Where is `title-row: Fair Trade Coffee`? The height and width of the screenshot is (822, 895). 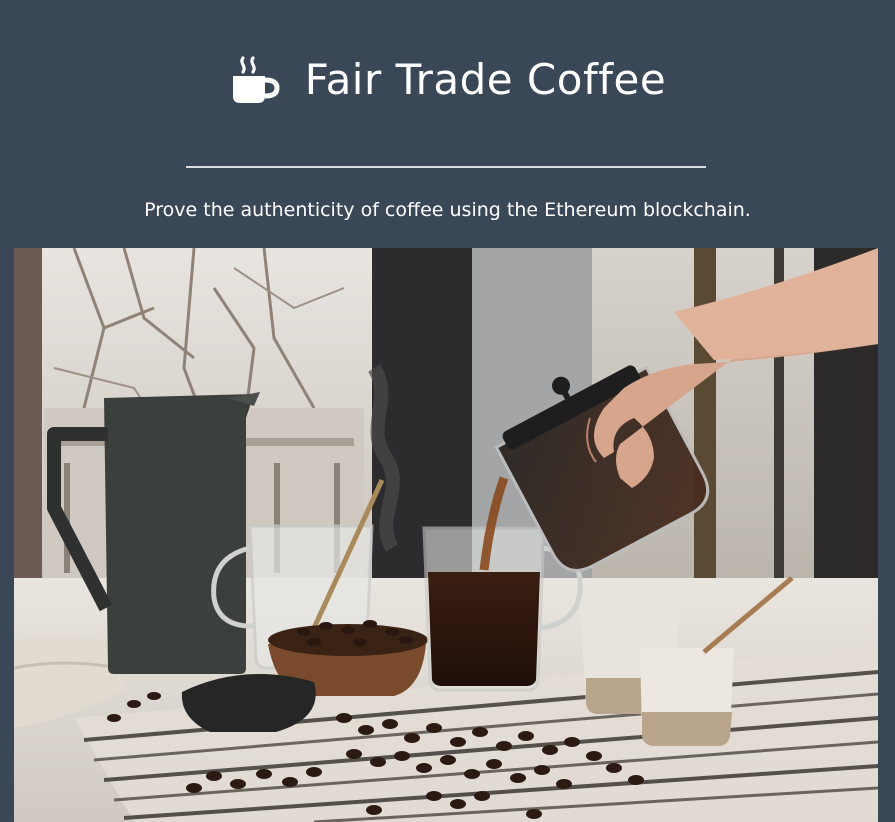
title-row: Fair Trade Coffee is located at coordinates (447, 80).